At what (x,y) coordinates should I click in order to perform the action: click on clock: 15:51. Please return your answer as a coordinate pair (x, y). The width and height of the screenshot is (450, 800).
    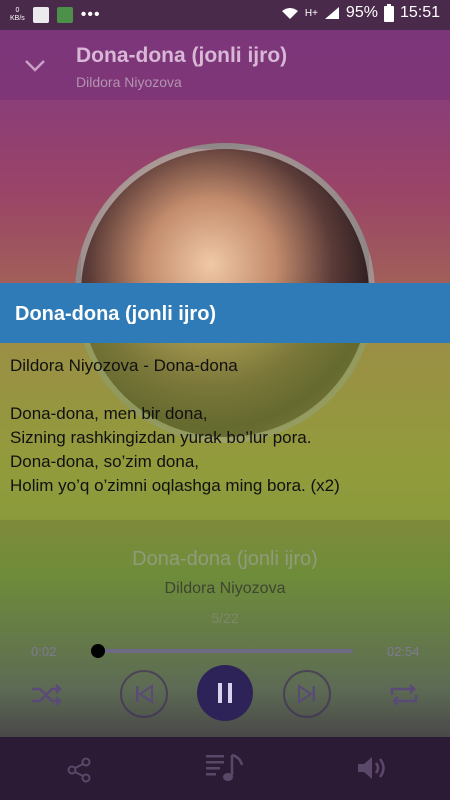
    Looking at the image, I should click on (419, 12).